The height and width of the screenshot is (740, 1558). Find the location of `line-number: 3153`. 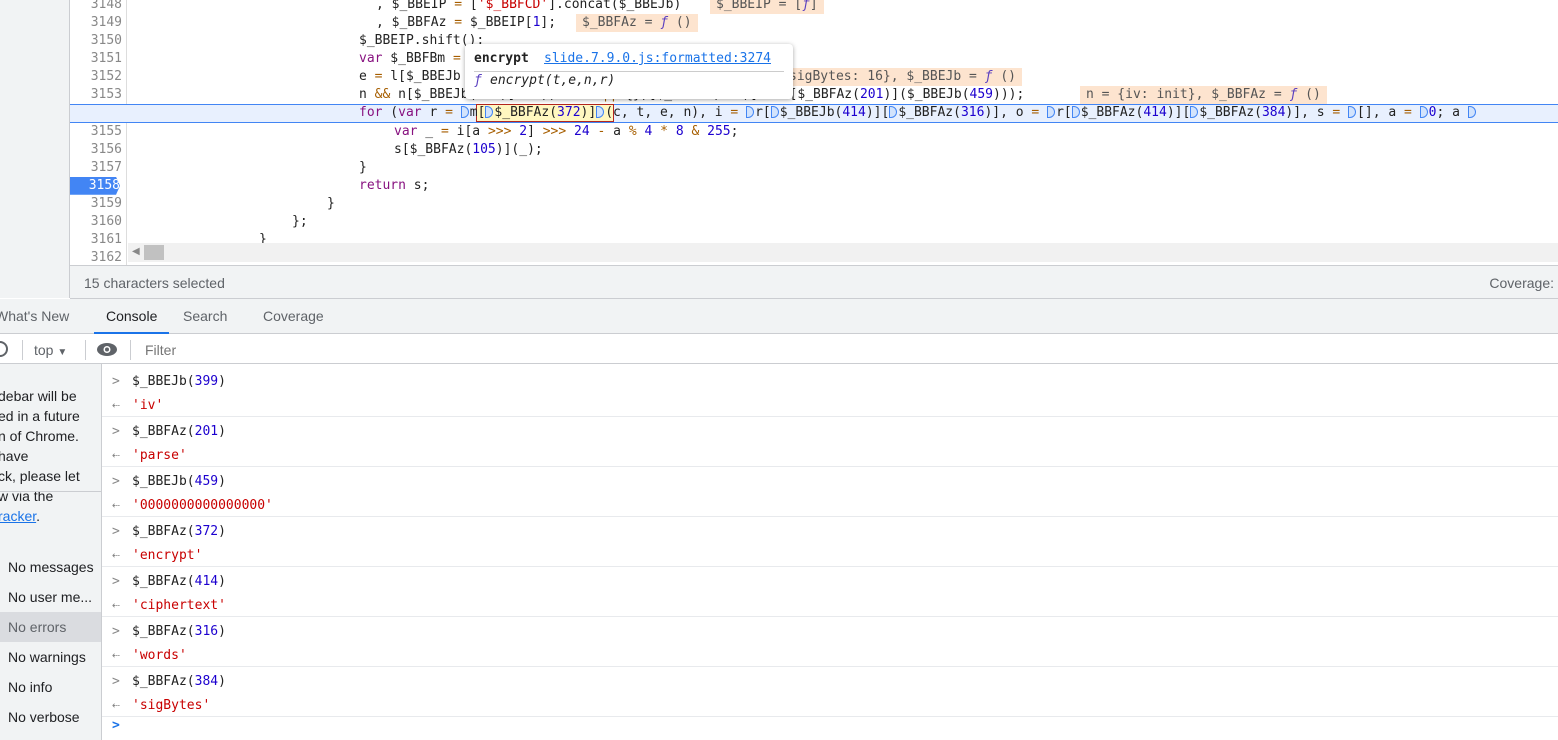

line-number: 3153 is located at coordinates (96, 95).